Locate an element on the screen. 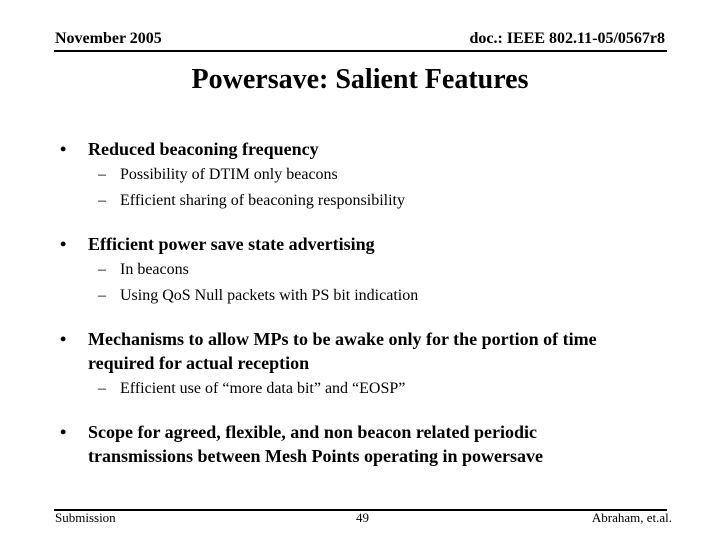 This screenshot has width=720, height=540. sub-bullet-text: Possibility of DTIM only beacons is located at coordinates (229, 174).